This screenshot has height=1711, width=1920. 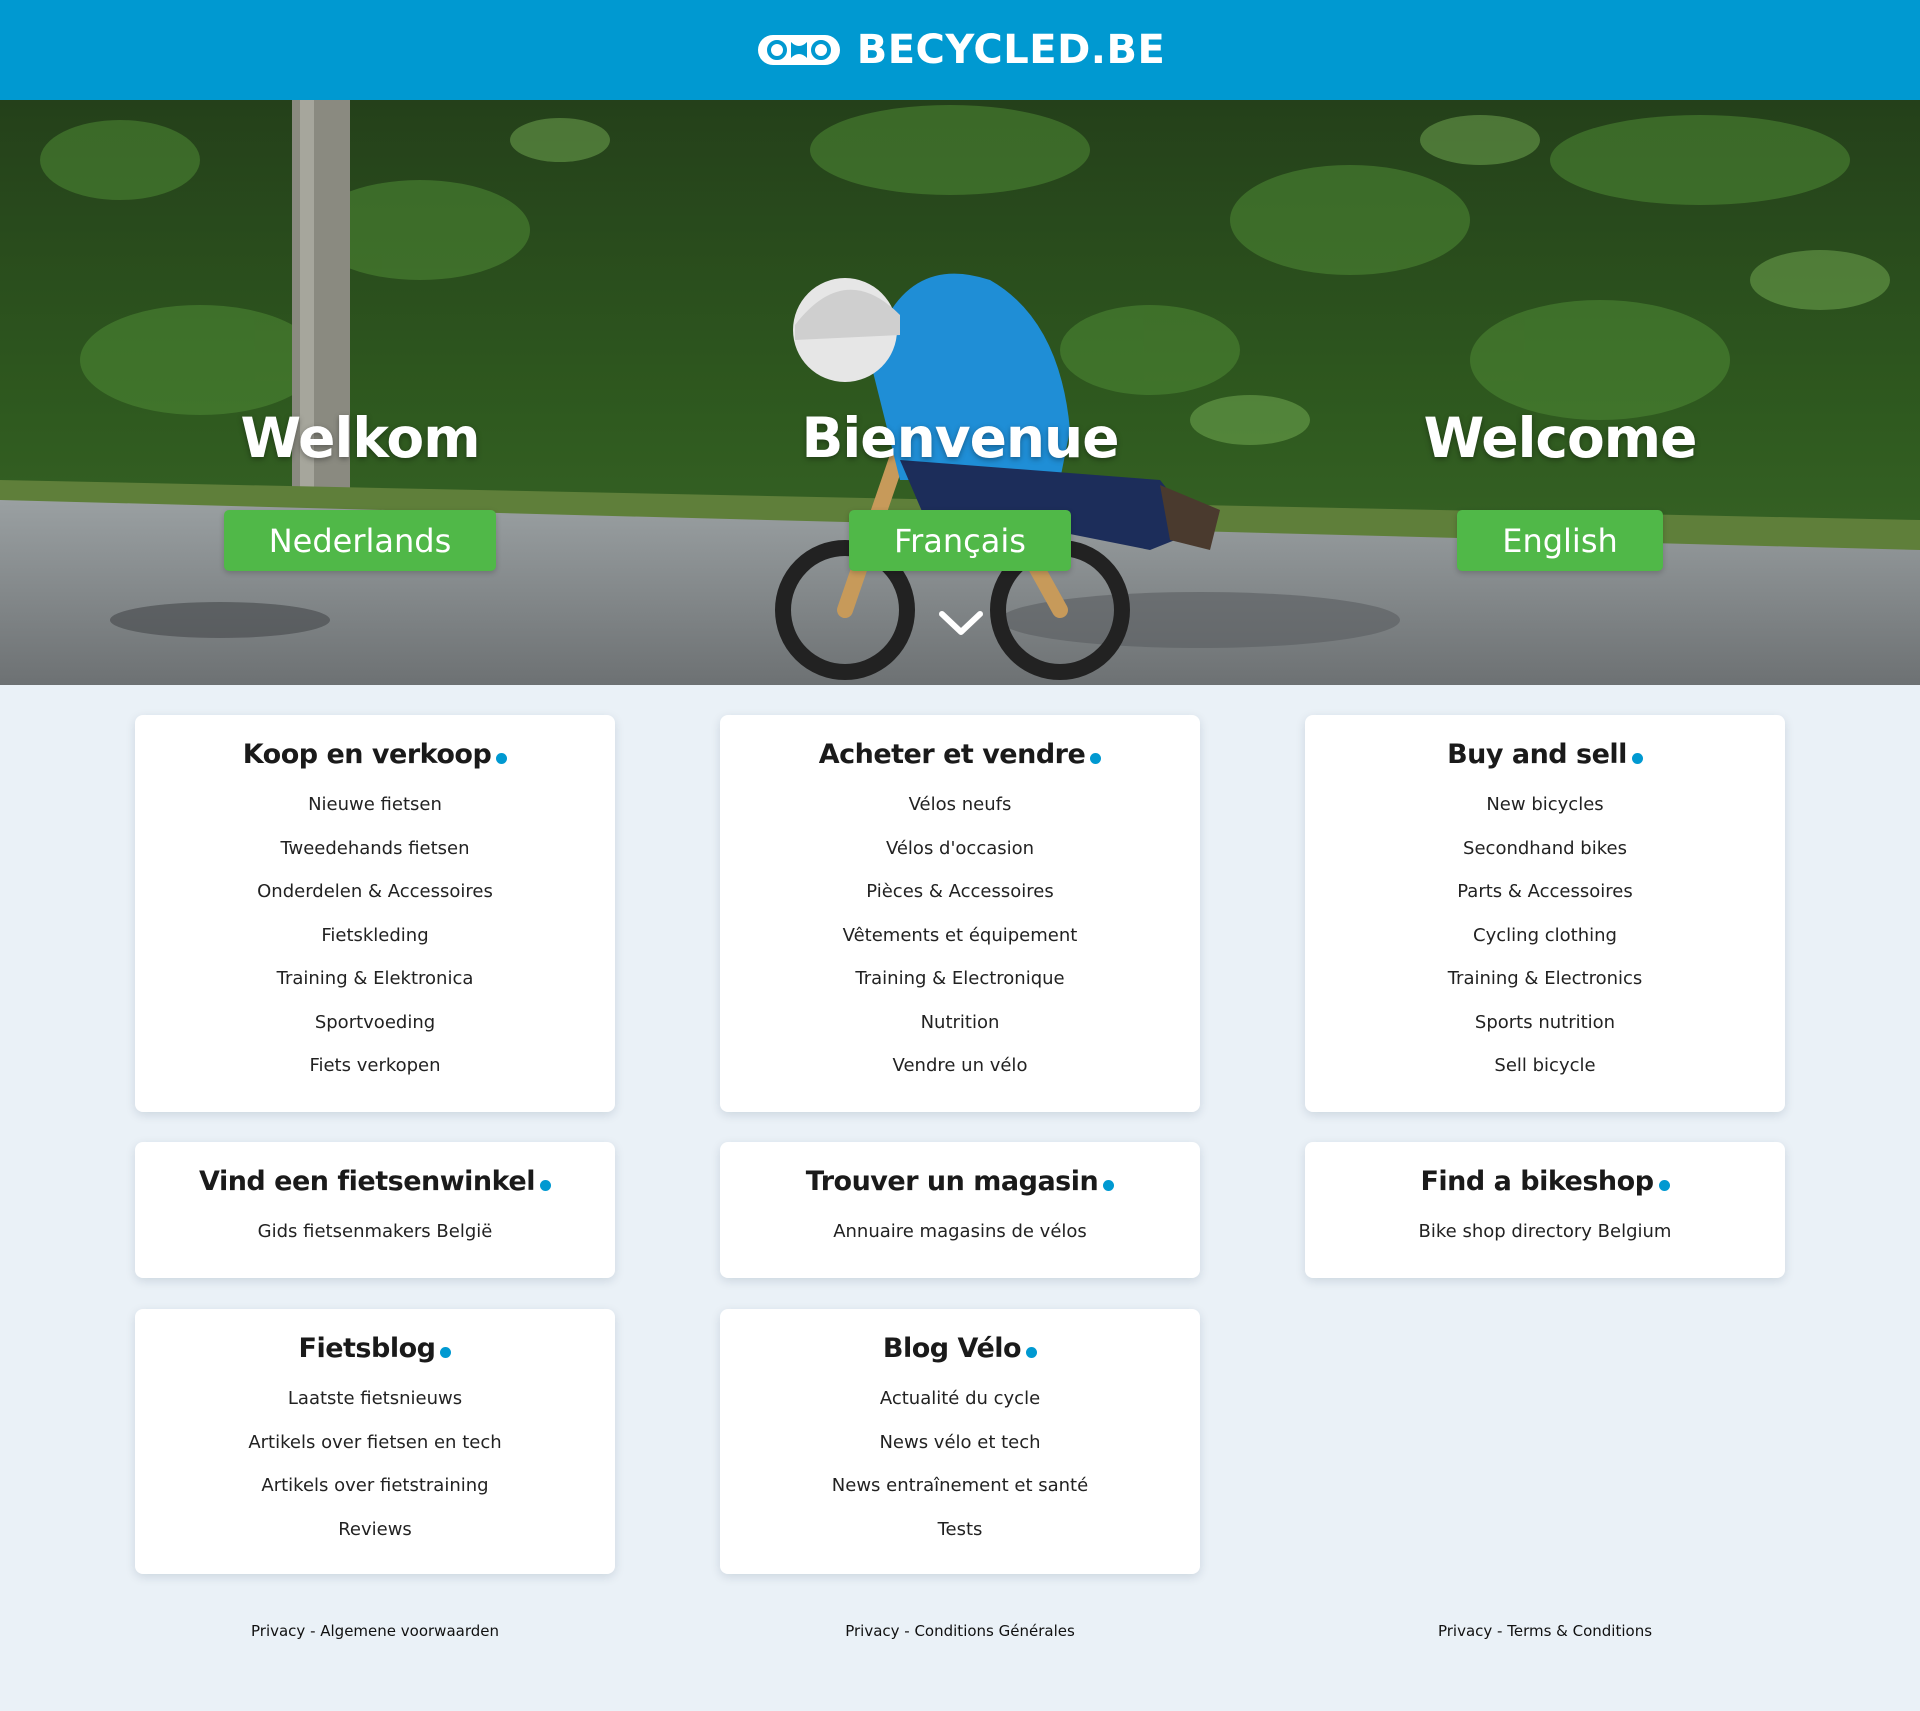 I want to click on site-header: BECYCLED.BE, so click(x=960, y=50).